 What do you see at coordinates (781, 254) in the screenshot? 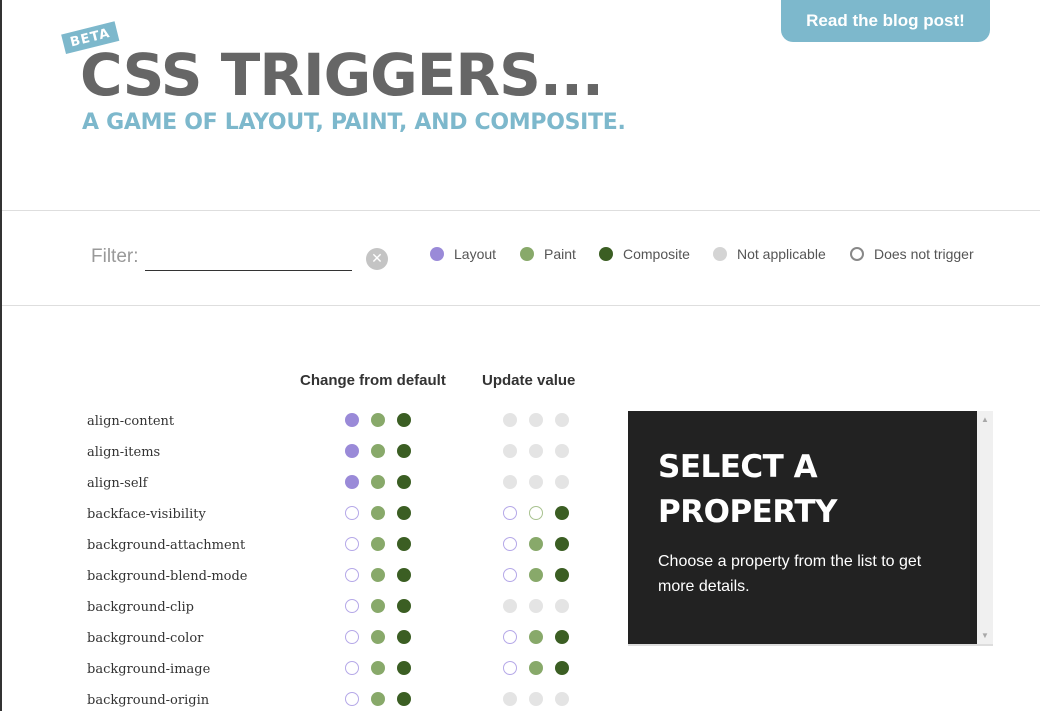
I see `legend-label-not-applicable: Not applicable` at bounding box center [781, 254].